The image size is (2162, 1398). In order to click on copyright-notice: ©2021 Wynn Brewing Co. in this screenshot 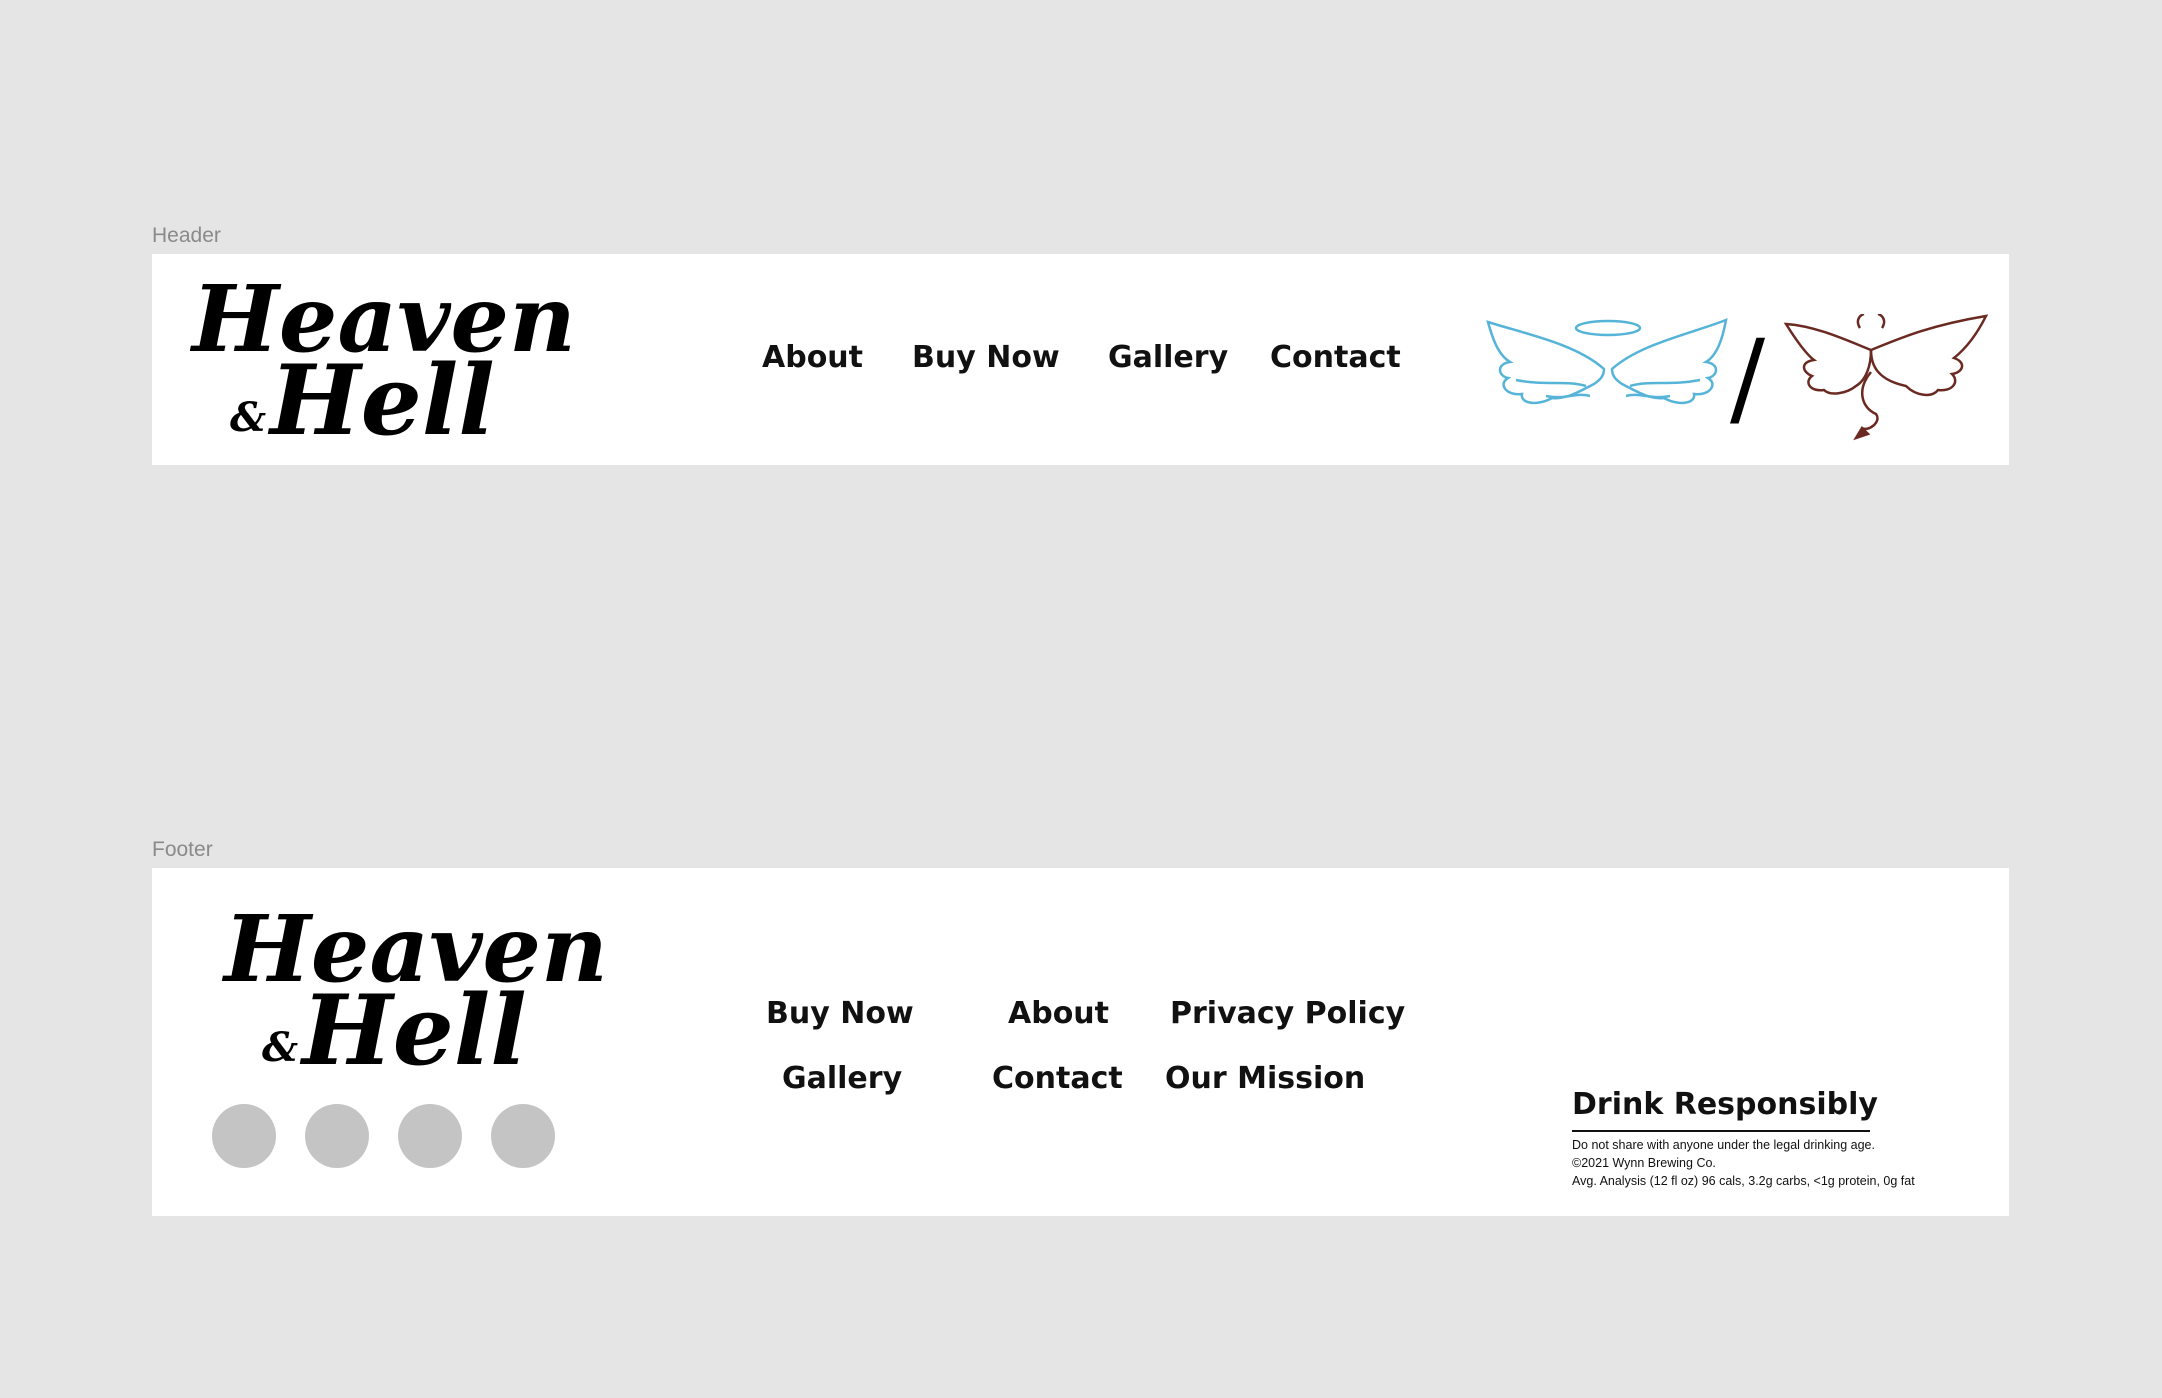, I will do `click(1644, 1163)`.